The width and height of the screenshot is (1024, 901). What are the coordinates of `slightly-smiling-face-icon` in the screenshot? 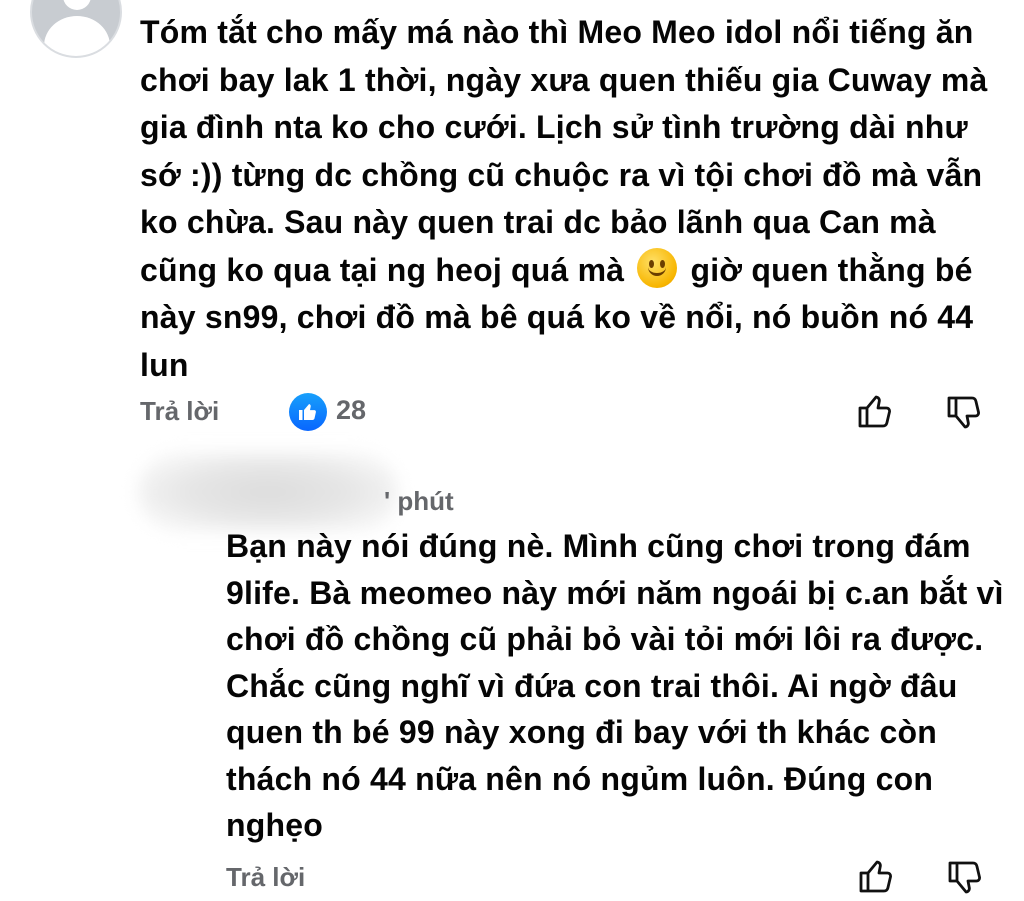 It's located at (657, 267).